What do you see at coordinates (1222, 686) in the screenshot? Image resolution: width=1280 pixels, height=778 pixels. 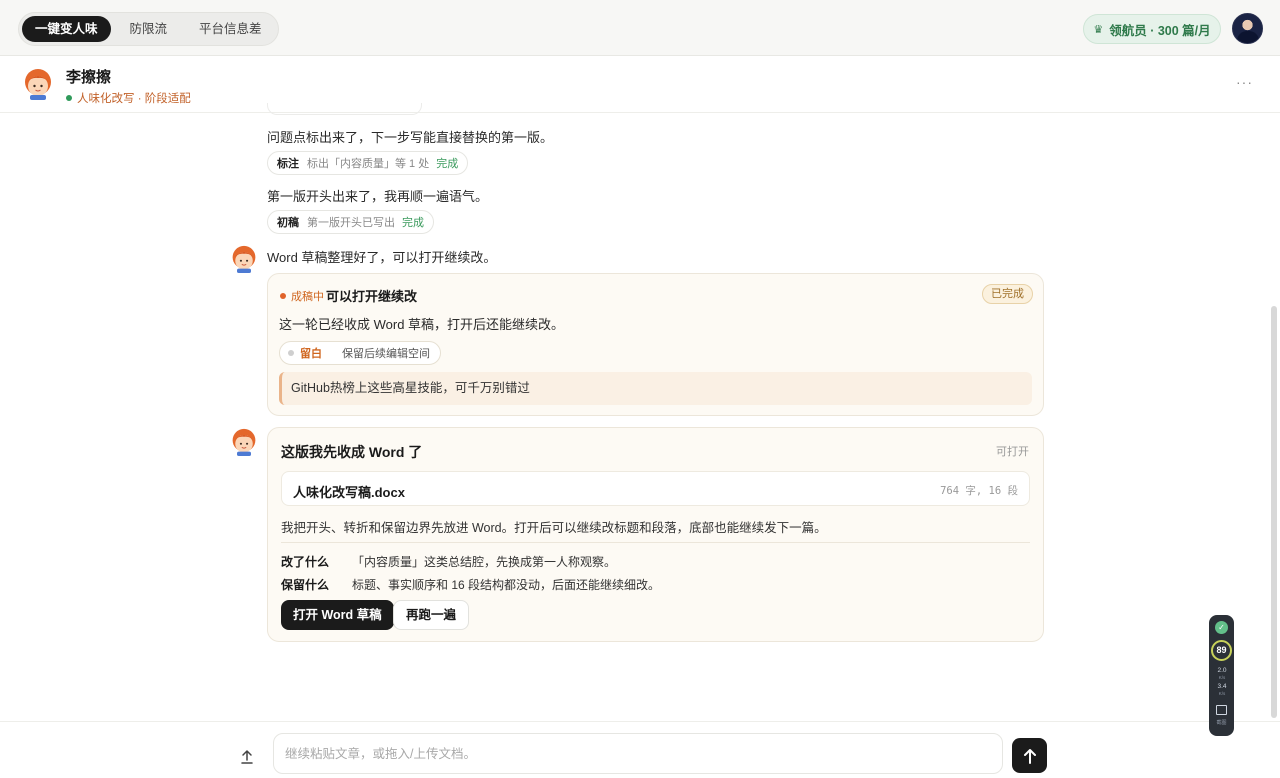 I see `download-speed-value: 3.4` at bounding box center [1222, 686].